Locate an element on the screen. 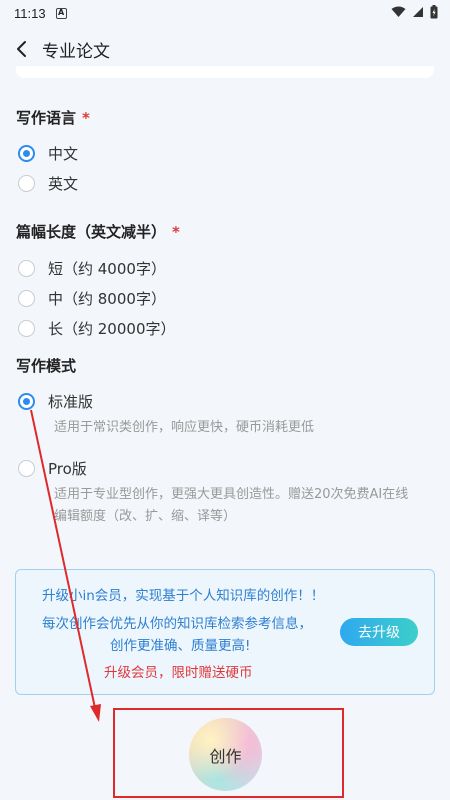  upgrade-benefit-line1: 每次创作会优先从你的知识库检索参考信息， is located at coordinates (177, 624).